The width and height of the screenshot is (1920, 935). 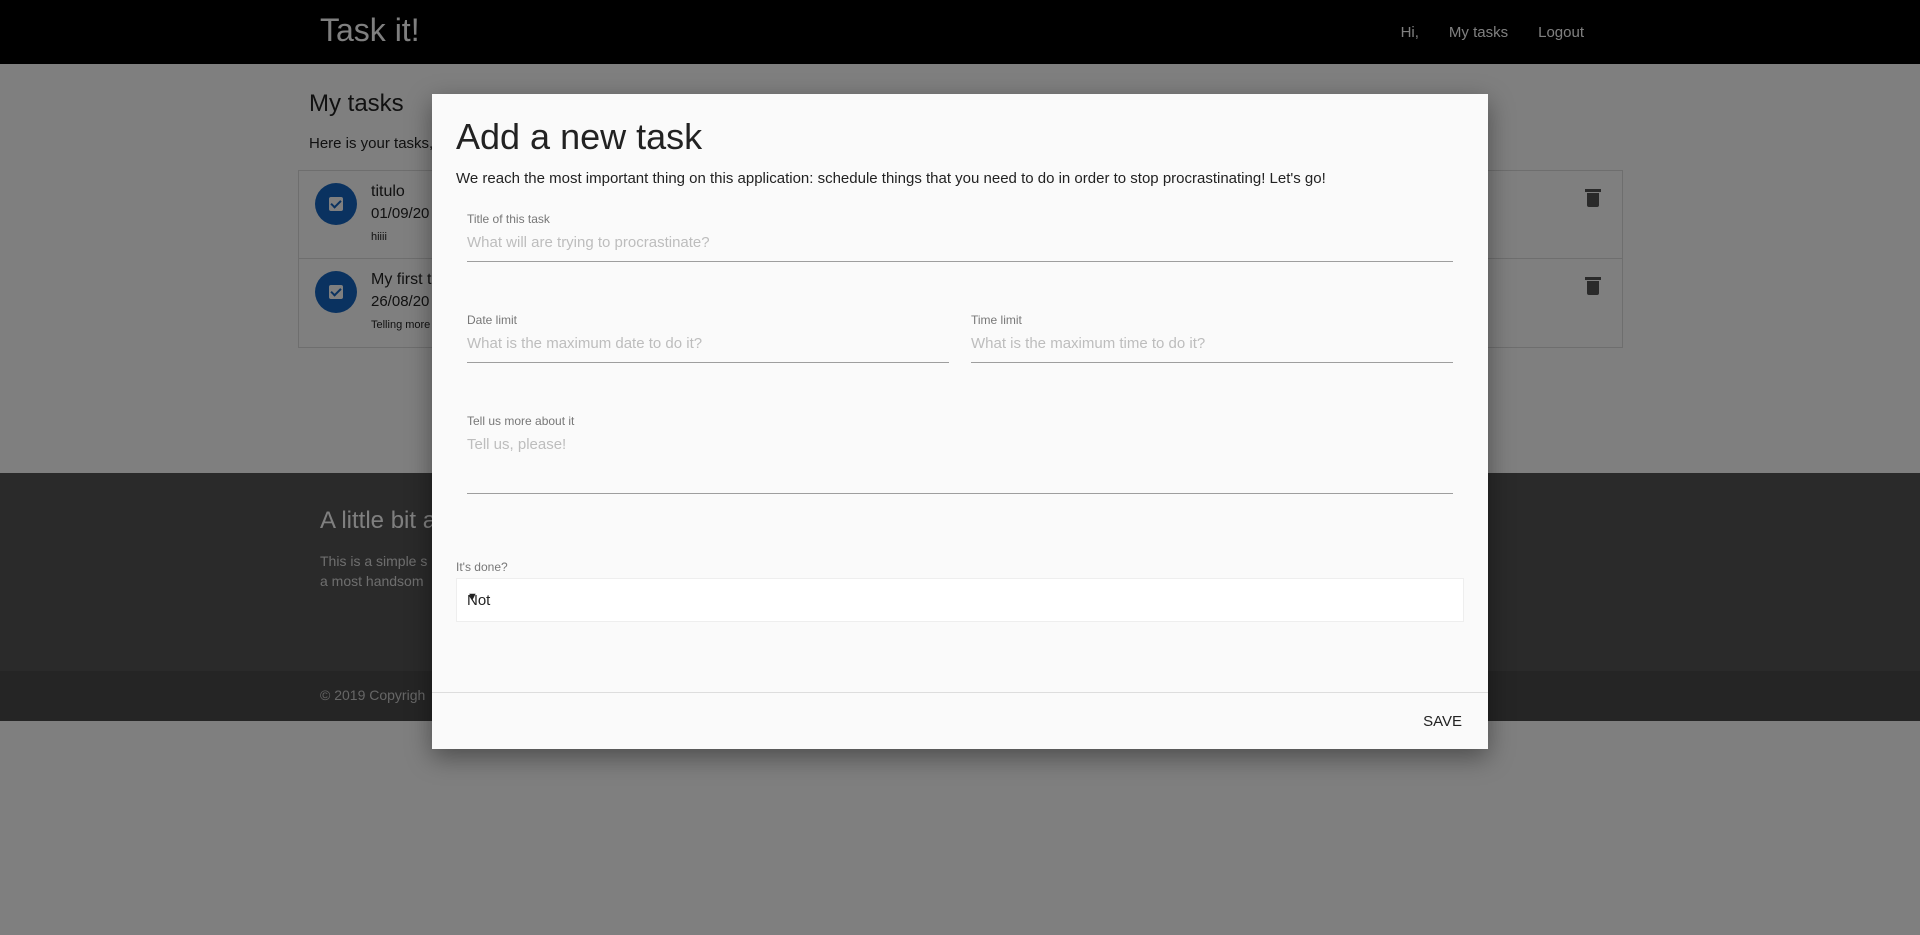 What do you see at coordinates (960, 600) in the screenshot?
I see `done-select: Not ▼` at bounding box center [960, 600].